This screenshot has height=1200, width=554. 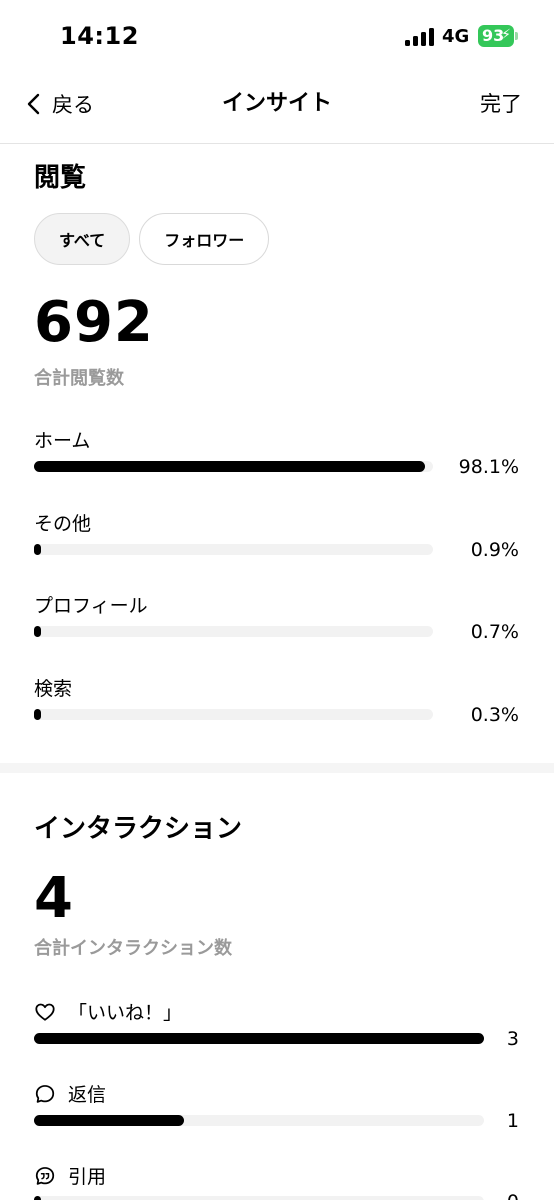 I want to click on interaction-label-likes: 「いいね！」, so click(x=108, y=1011).